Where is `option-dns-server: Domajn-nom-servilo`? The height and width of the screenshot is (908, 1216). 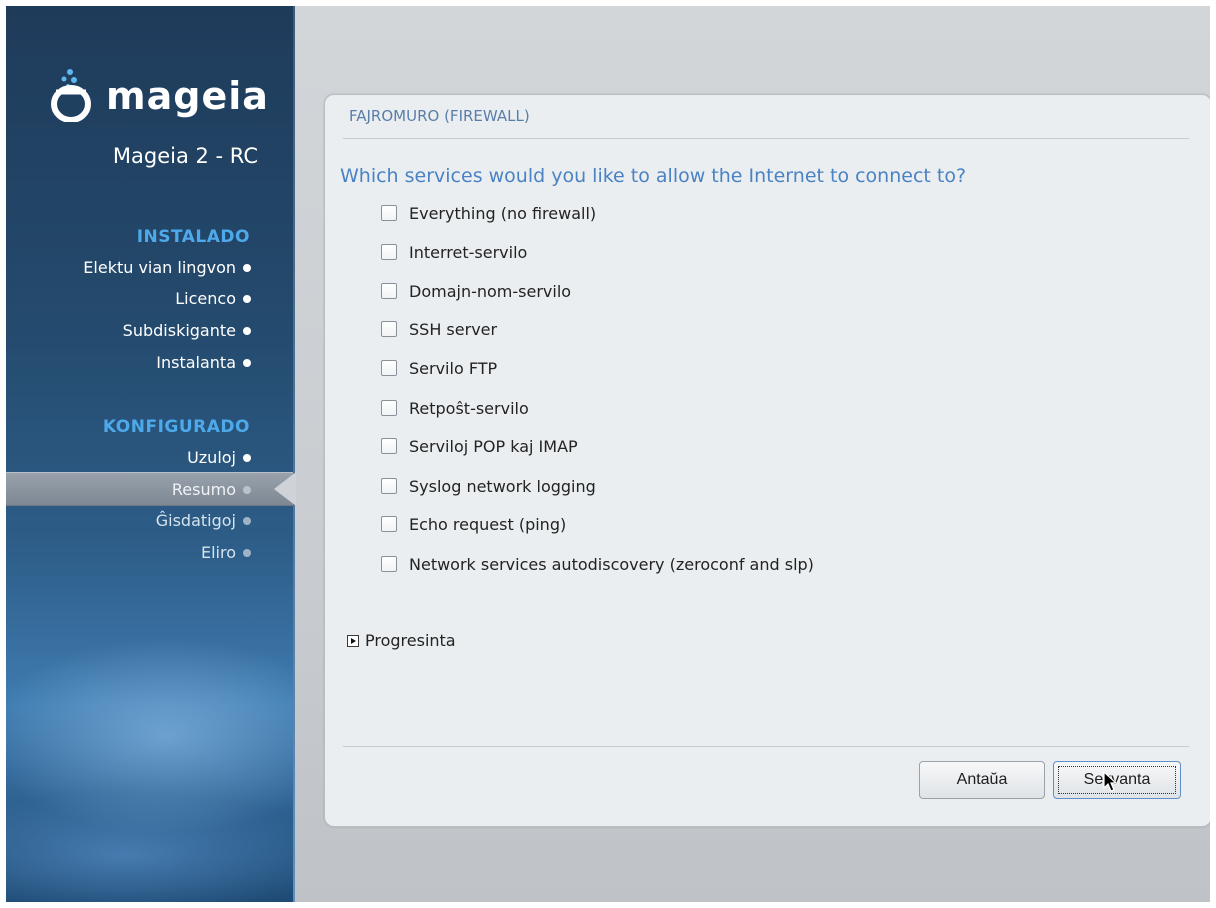
option-dns-server: Domajn-nom-servilo is located at coordinates (476, 291).